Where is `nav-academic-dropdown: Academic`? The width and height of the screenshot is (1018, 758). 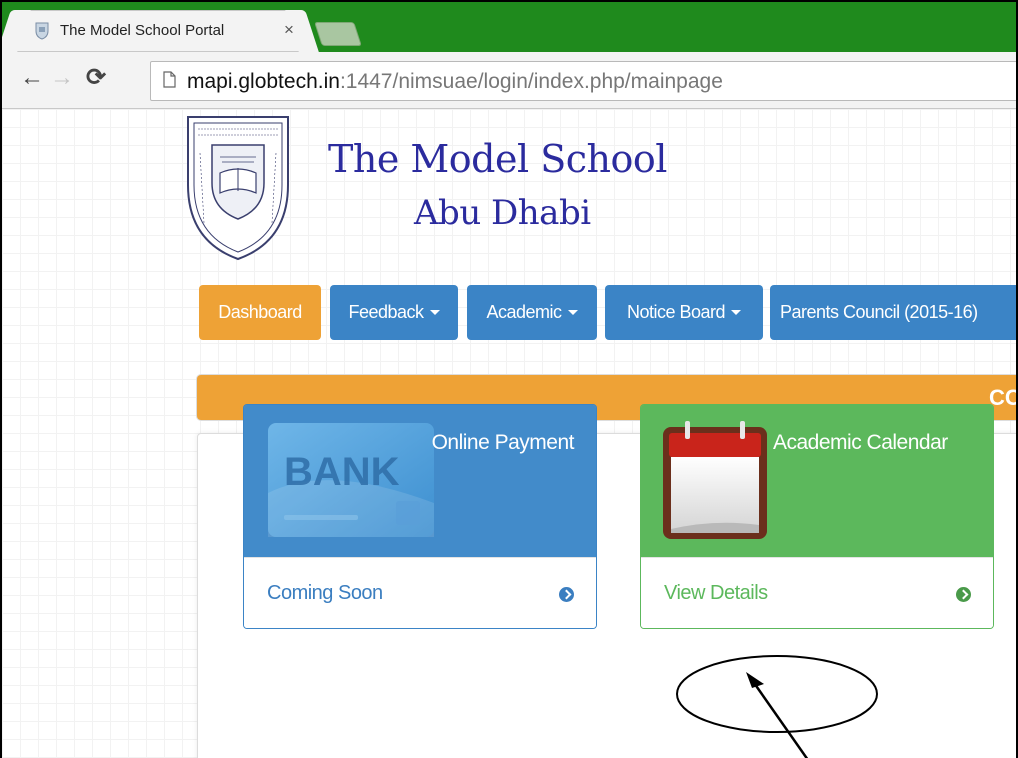
nav-academic-dropdown: Academic is located at coordinates (532, 312).